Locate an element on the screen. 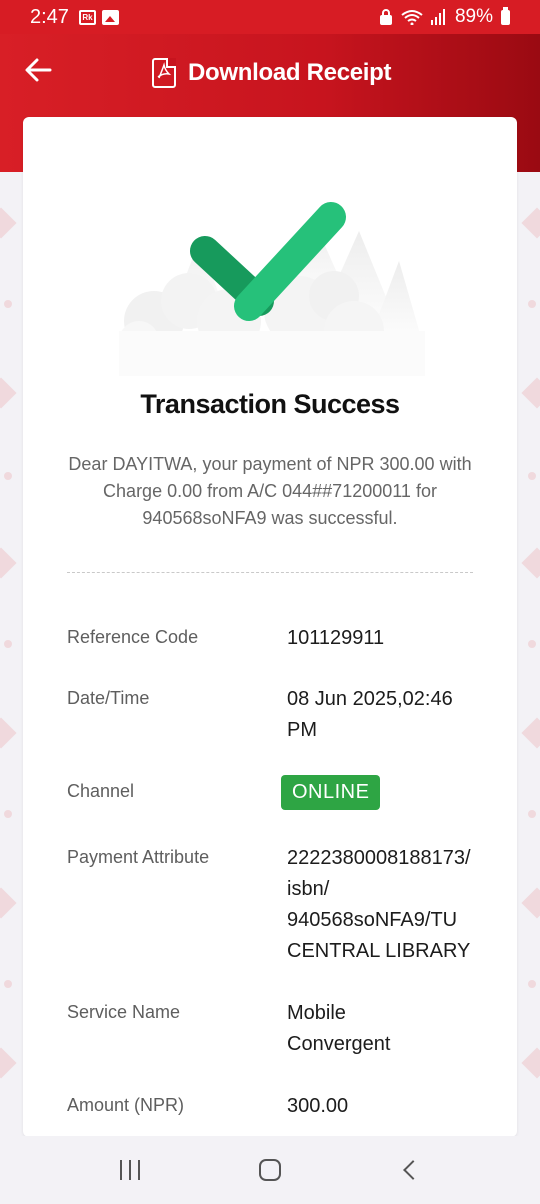 The width and height of the screenshot is (540, 1204). signal-icon is located at coordinates (437, 17).